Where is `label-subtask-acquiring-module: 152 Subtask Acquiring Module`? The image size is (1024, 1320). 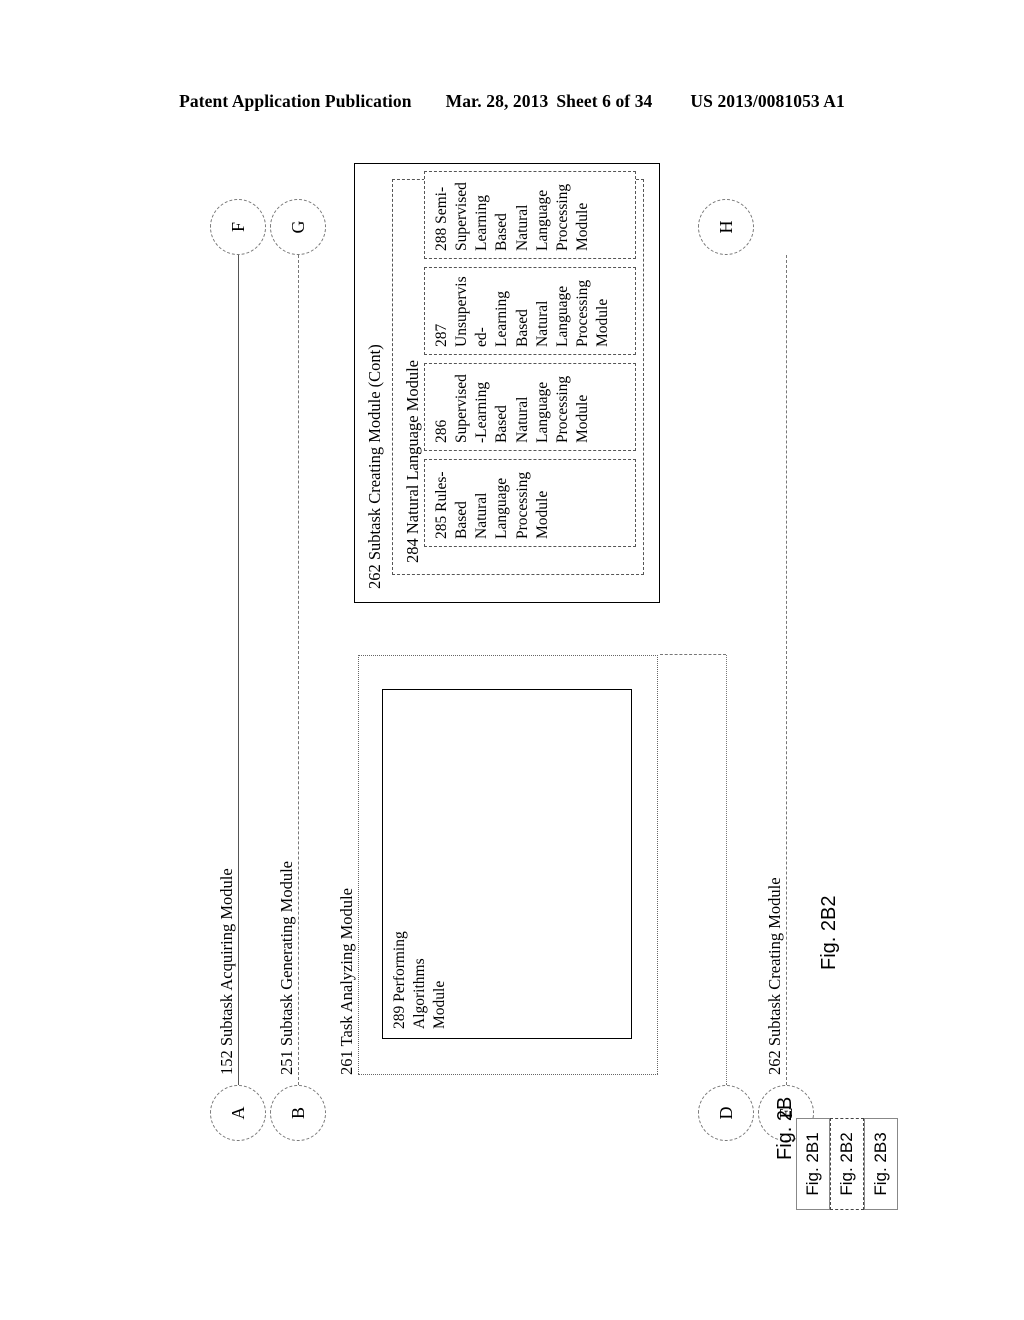
label-subtask-acquiring-module: 152 Subtask Acquiring Module is located at coordinates (226, 971).